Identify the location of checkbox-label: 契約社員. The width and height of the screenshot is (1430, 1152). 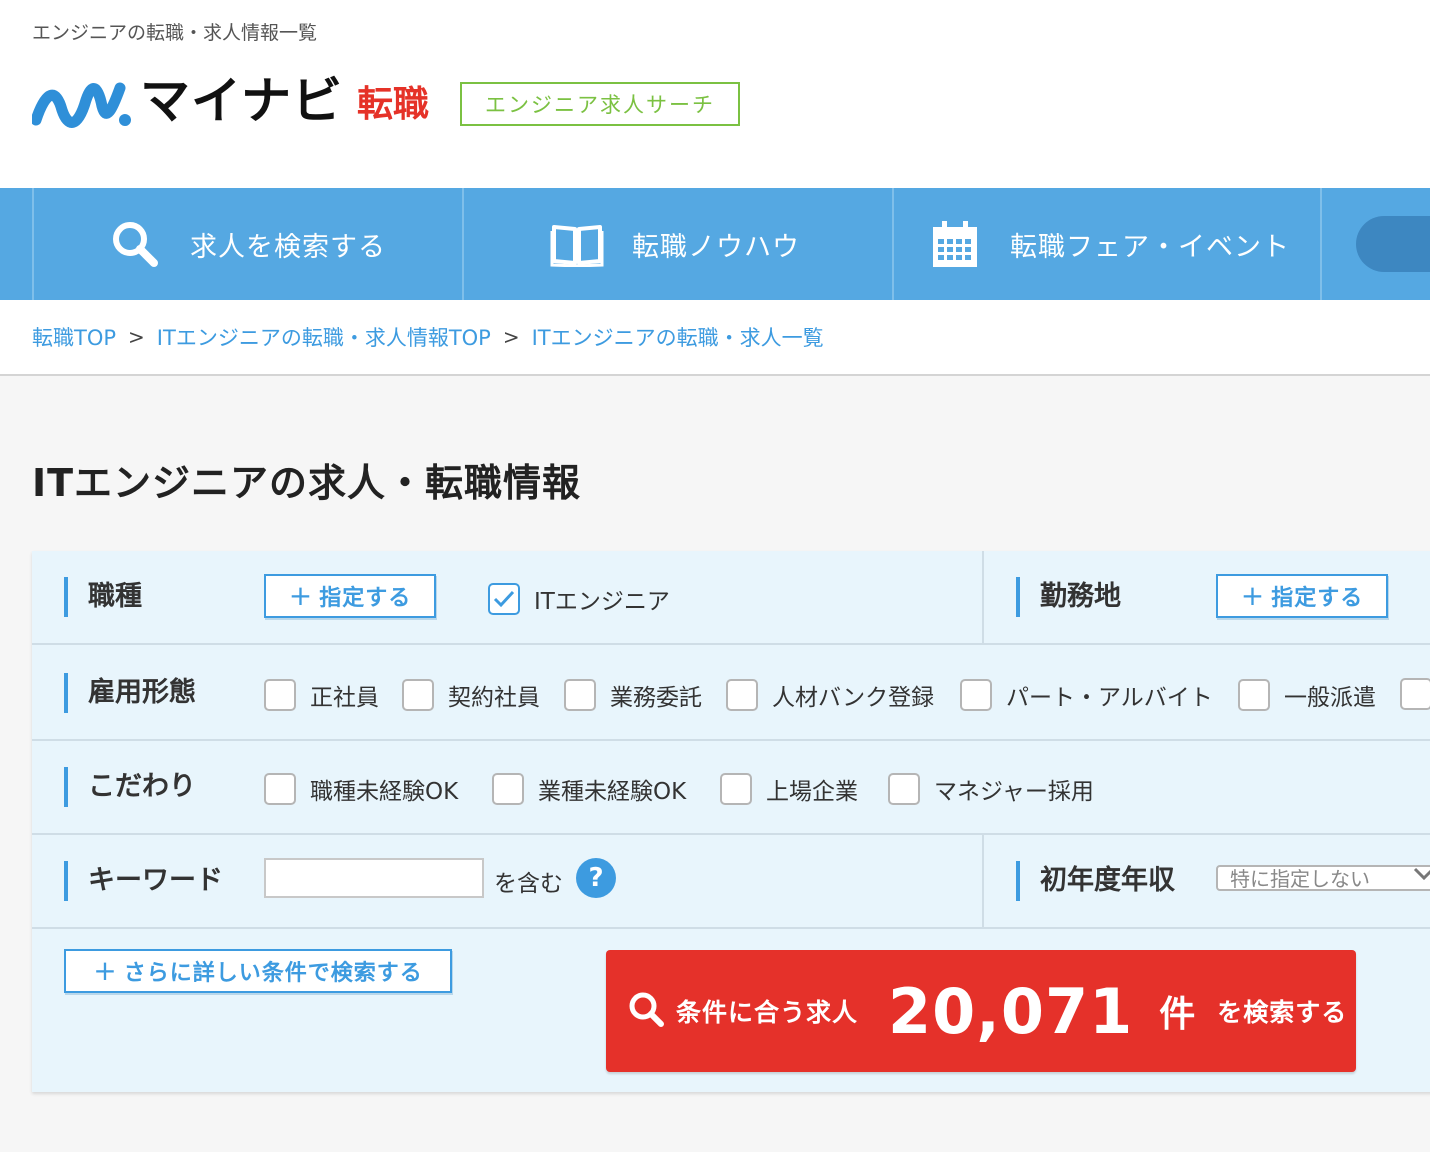
(494, 698).